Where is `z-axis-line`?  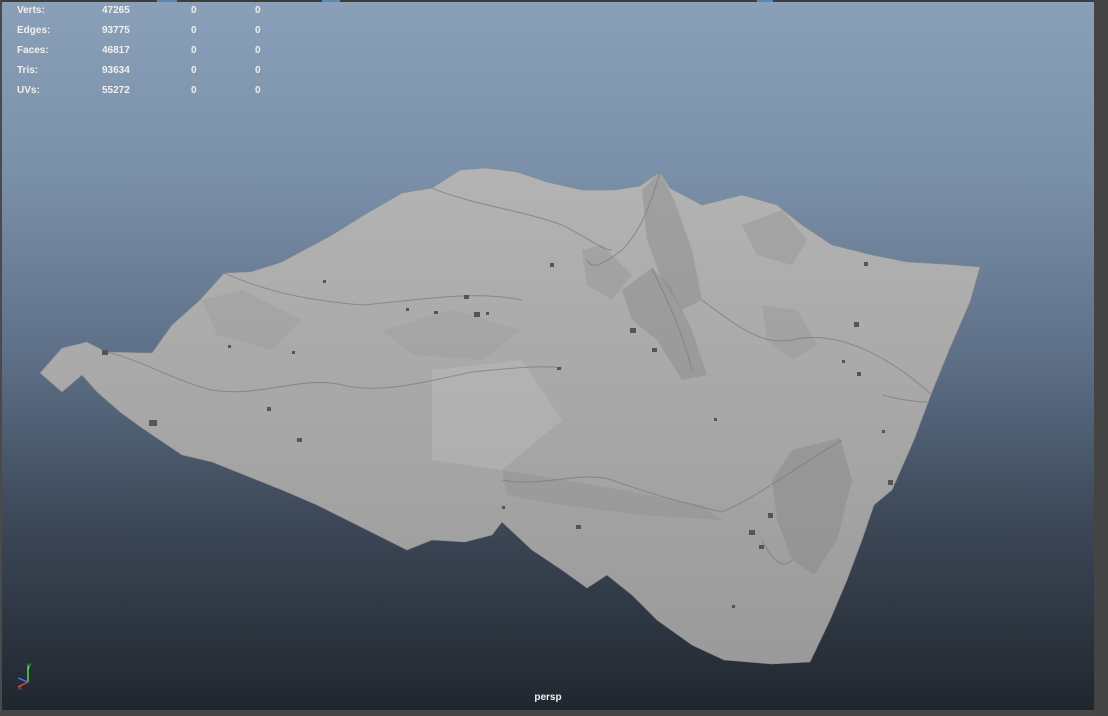 z-axis-line is located at coordinates (23, 680).